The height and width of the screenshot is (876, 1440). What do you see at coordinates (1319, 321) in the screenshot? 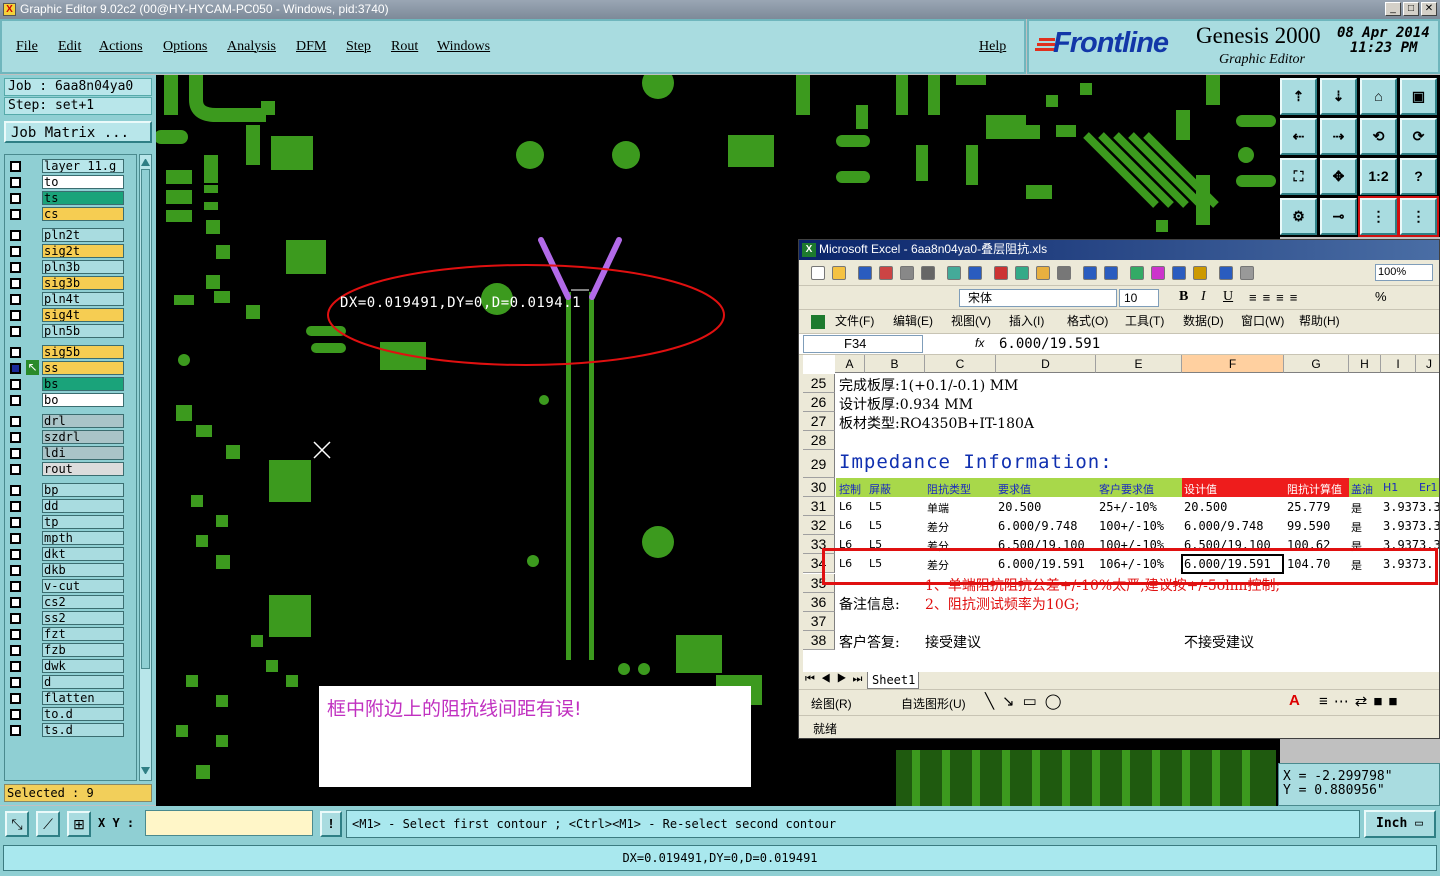
I see `xmenu-help: 帮助(H)` at bounding box center [1319, 321].